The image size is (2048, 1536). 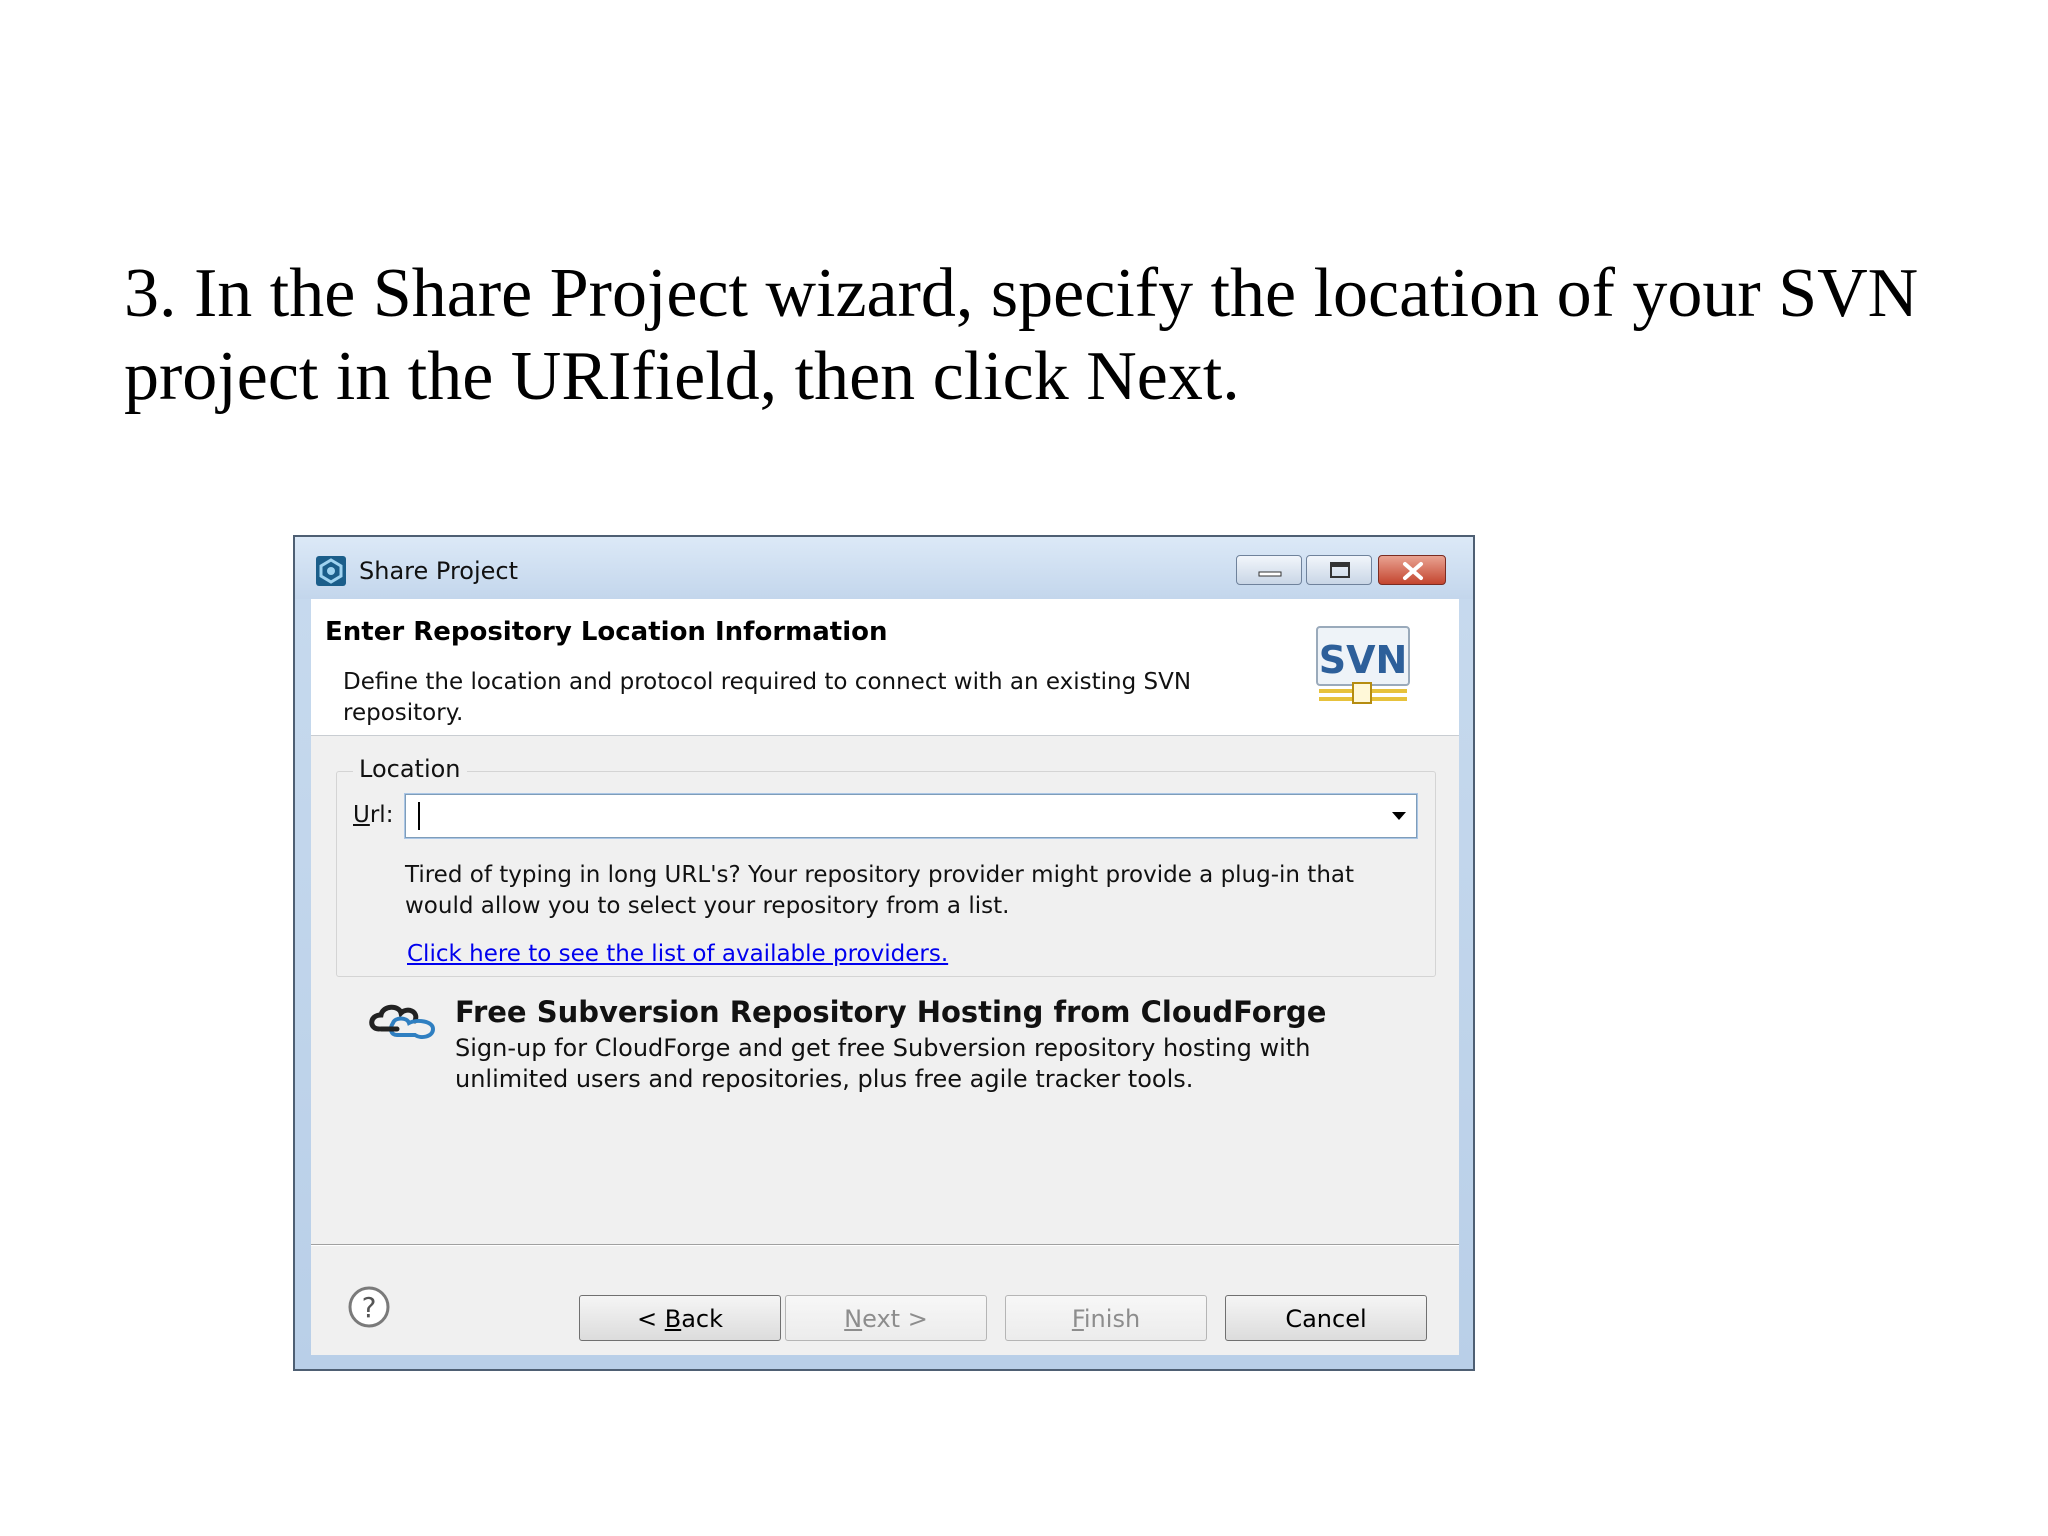 I want to click on close-icon, so click(x=1413, y=571).